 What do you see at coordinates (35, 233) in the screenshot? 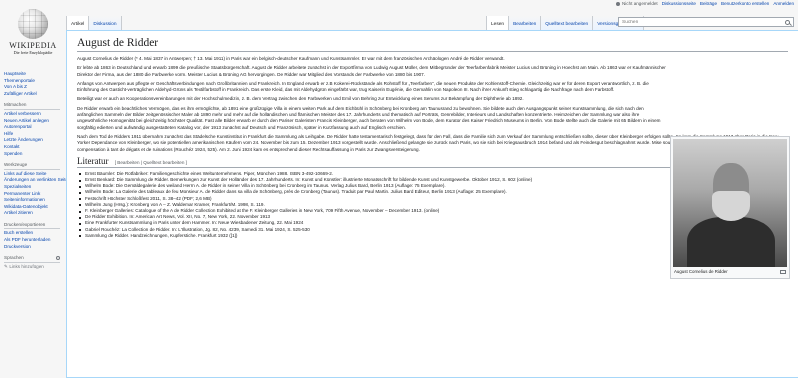
I see `sidebar-item-buch-erstellen: Buch erstellen` at bounding box center [35, 233].